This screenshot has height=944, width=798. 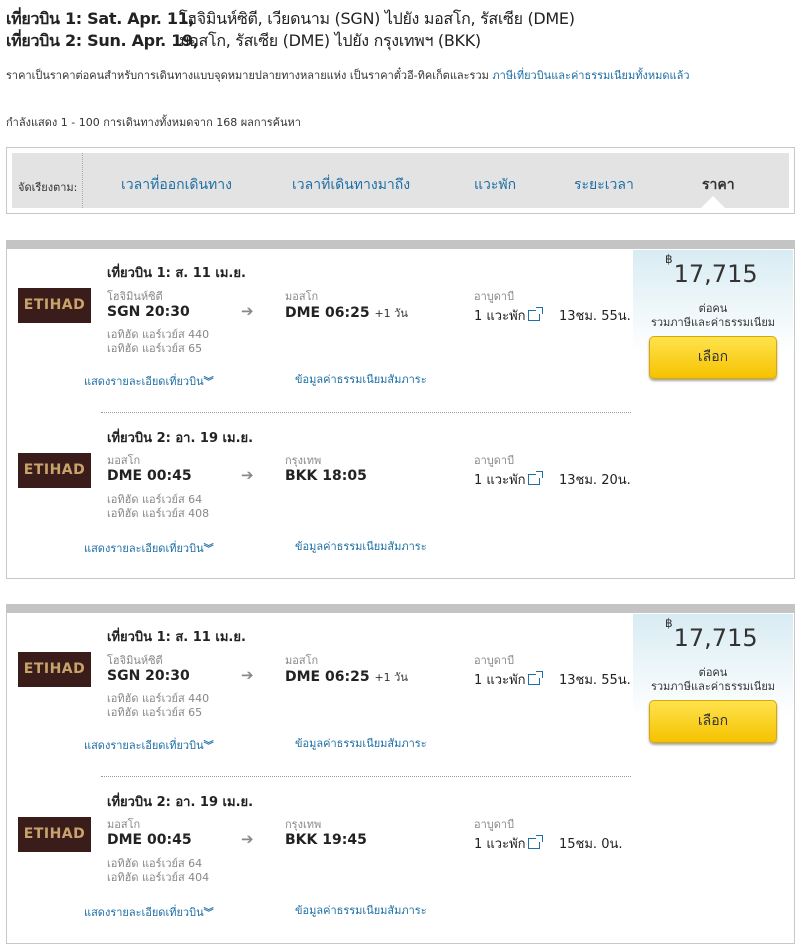 I want to click on arrival: BKK 19:45, so click(x=326, y=840).